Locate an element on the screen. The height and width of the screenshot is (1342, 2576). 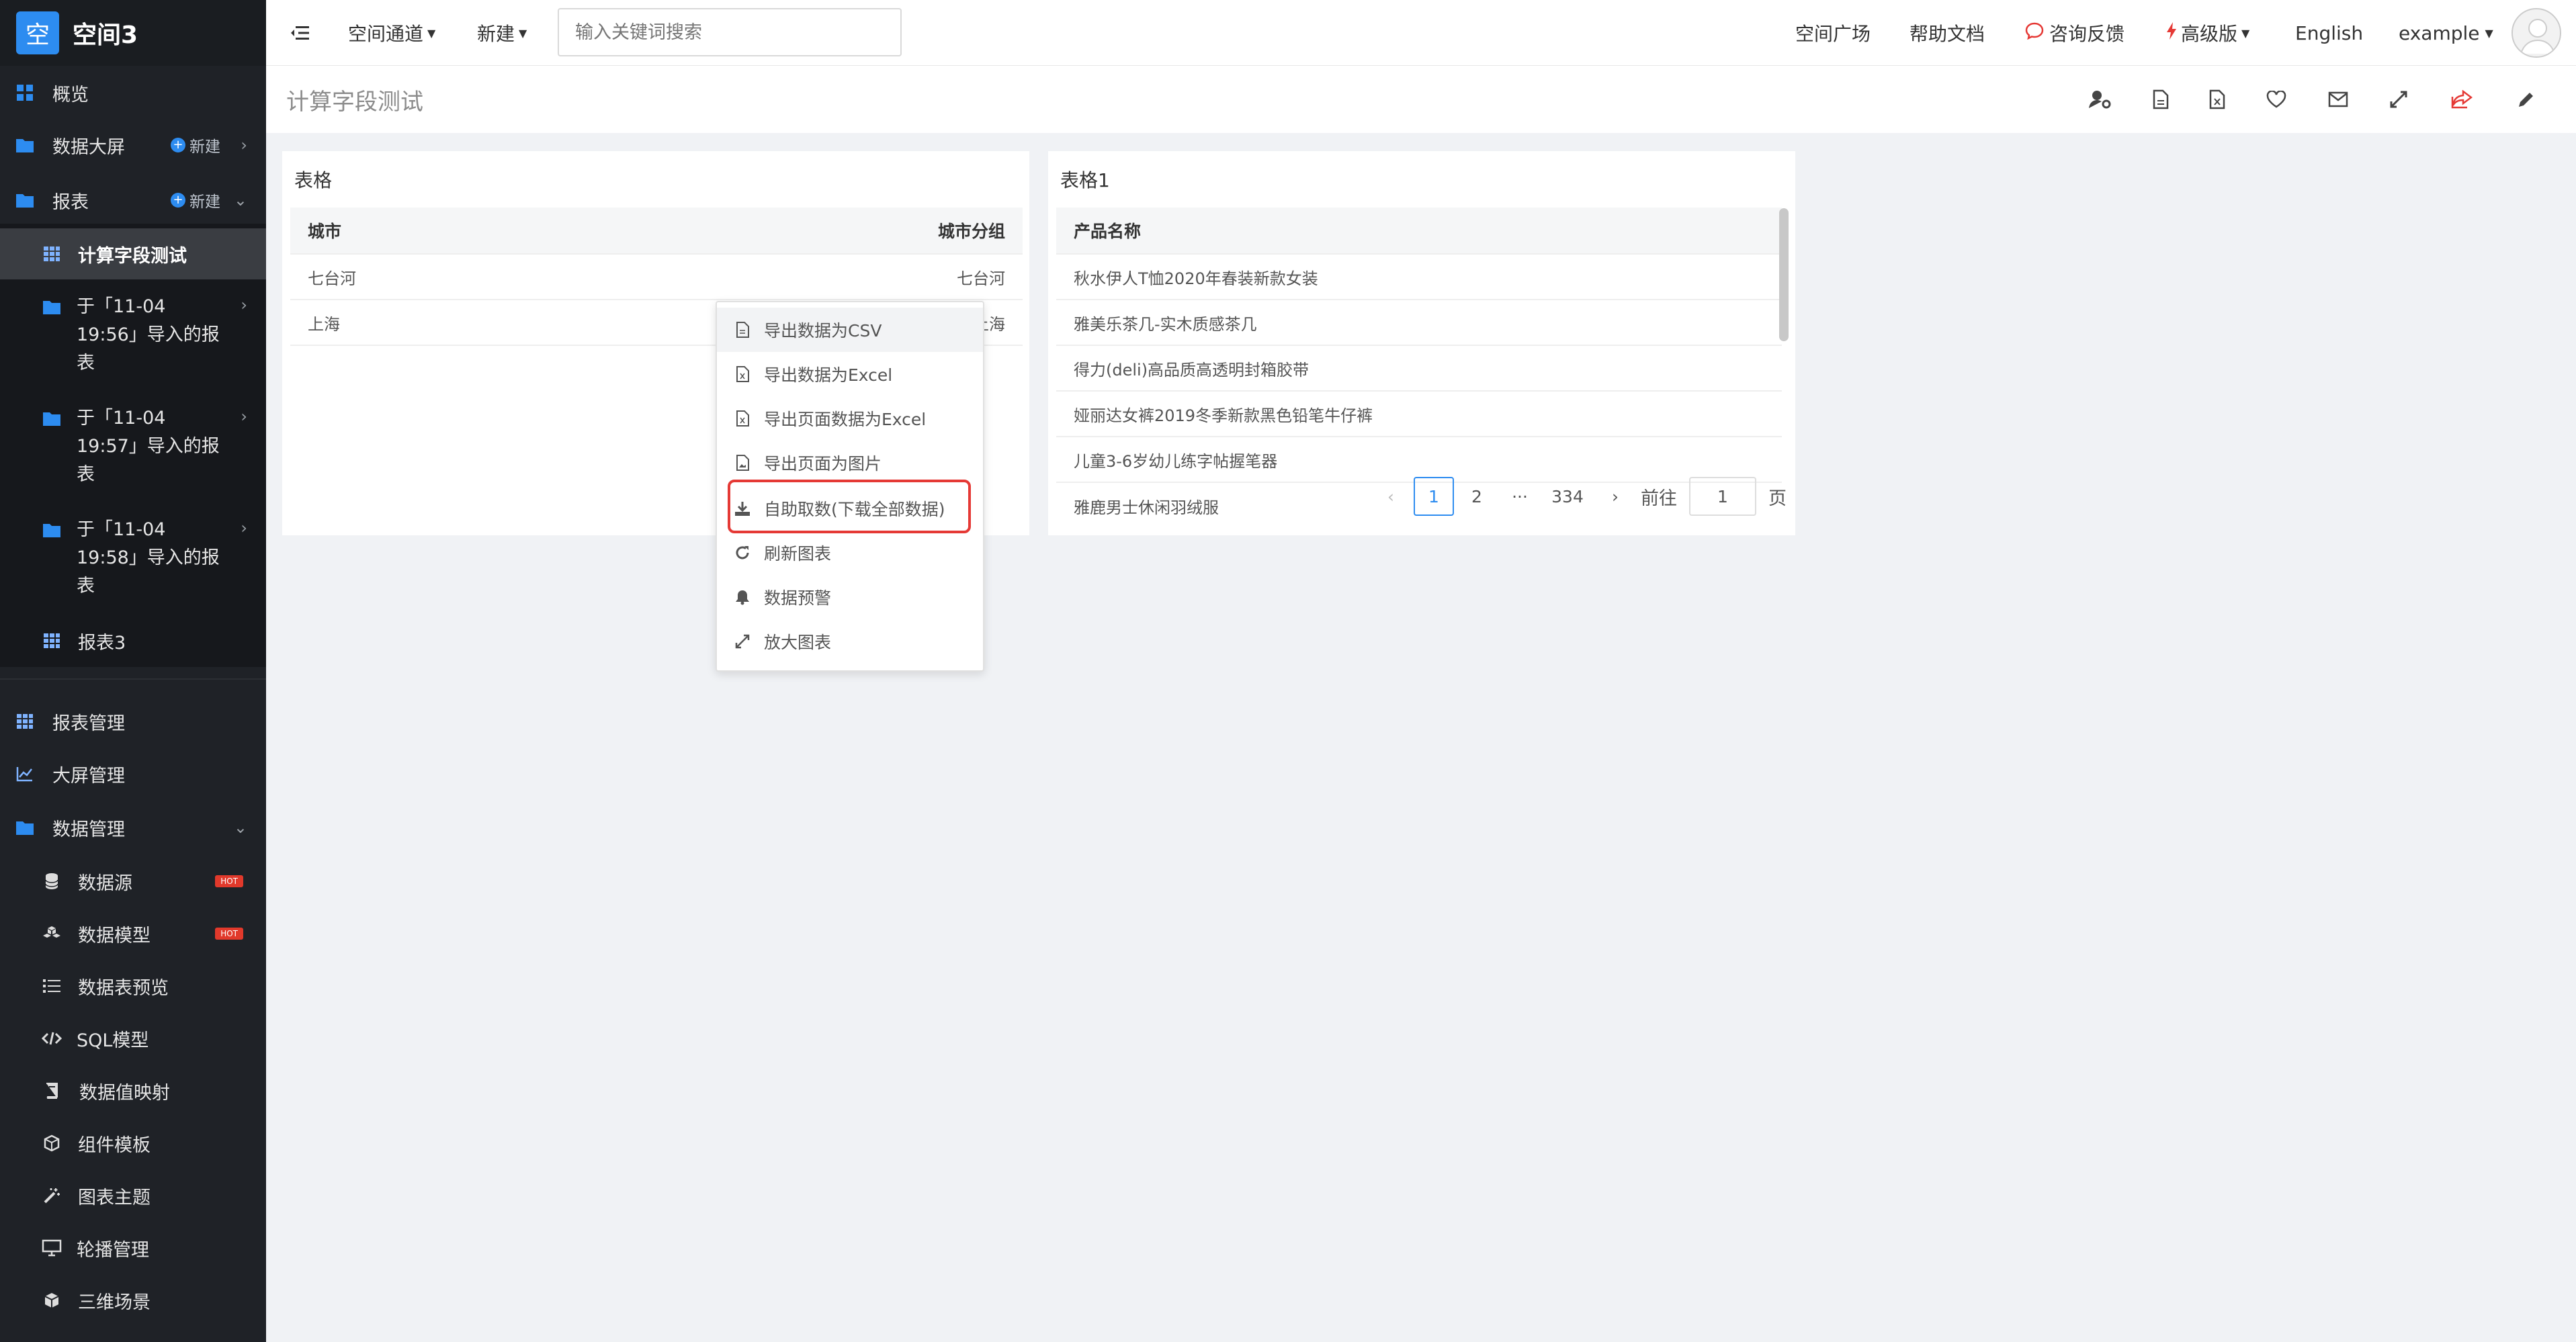
sidebar-item-sql-model: SQL模型 is located at coordinates (133, 1038).